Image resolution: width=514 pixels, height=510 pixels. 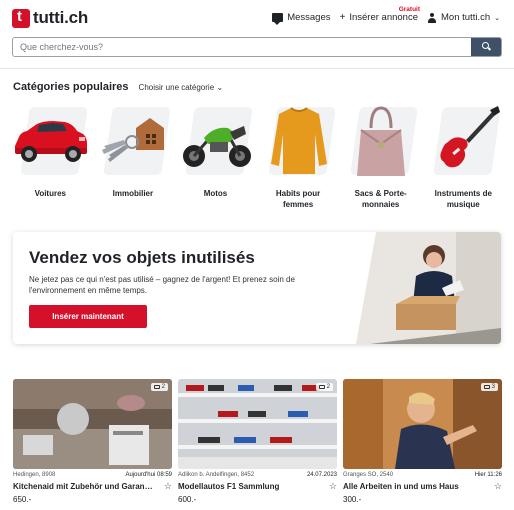 I want to click on guitar-image, so click(x=463, y=142).